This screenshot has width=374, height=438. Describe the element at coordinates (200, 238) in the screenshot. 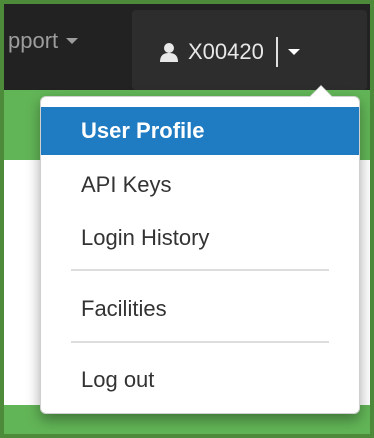

I see `menu-item-login-history: Login History` at that location.